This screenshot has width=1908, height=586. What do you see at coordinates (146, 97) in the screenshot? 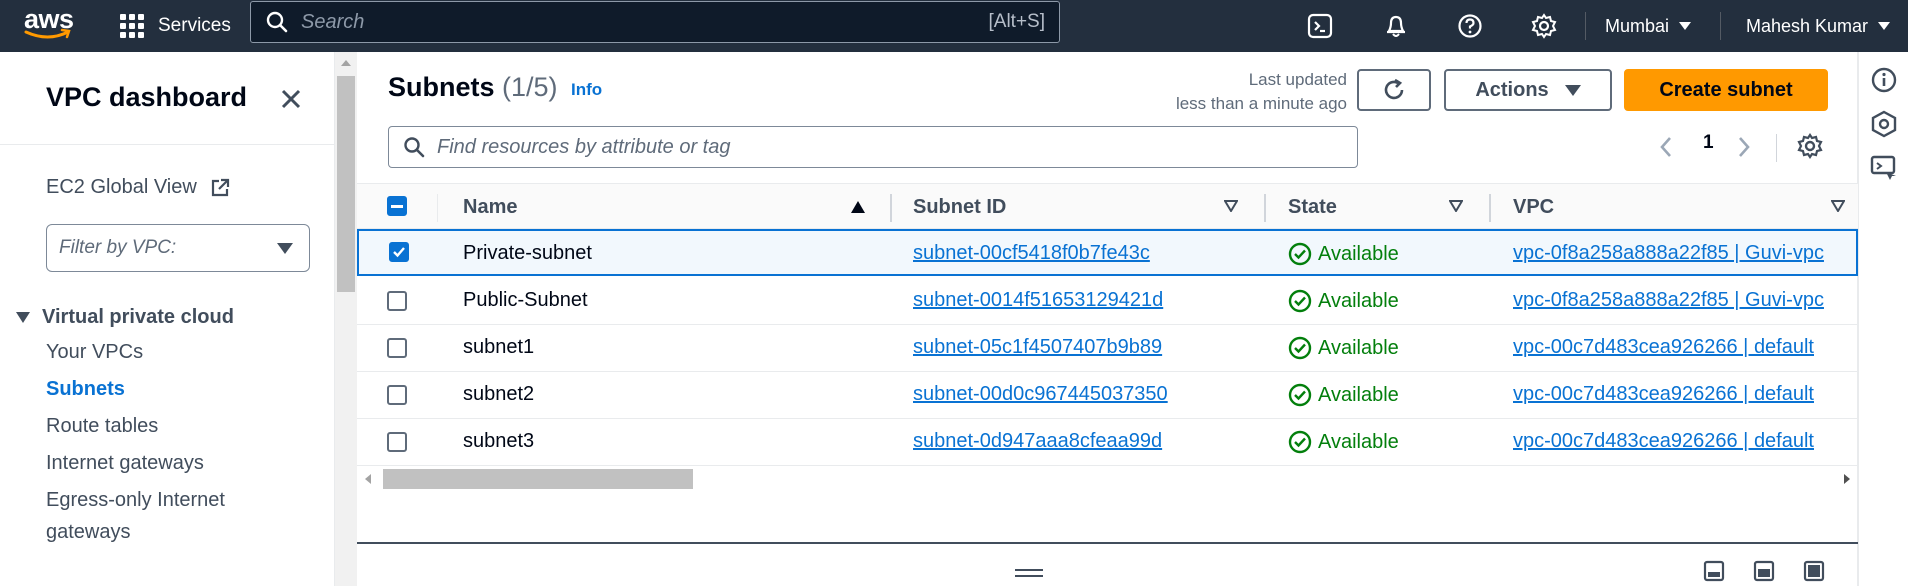
I see `sidebar-title: VPC dashboard` at bounding box center [146, 97].